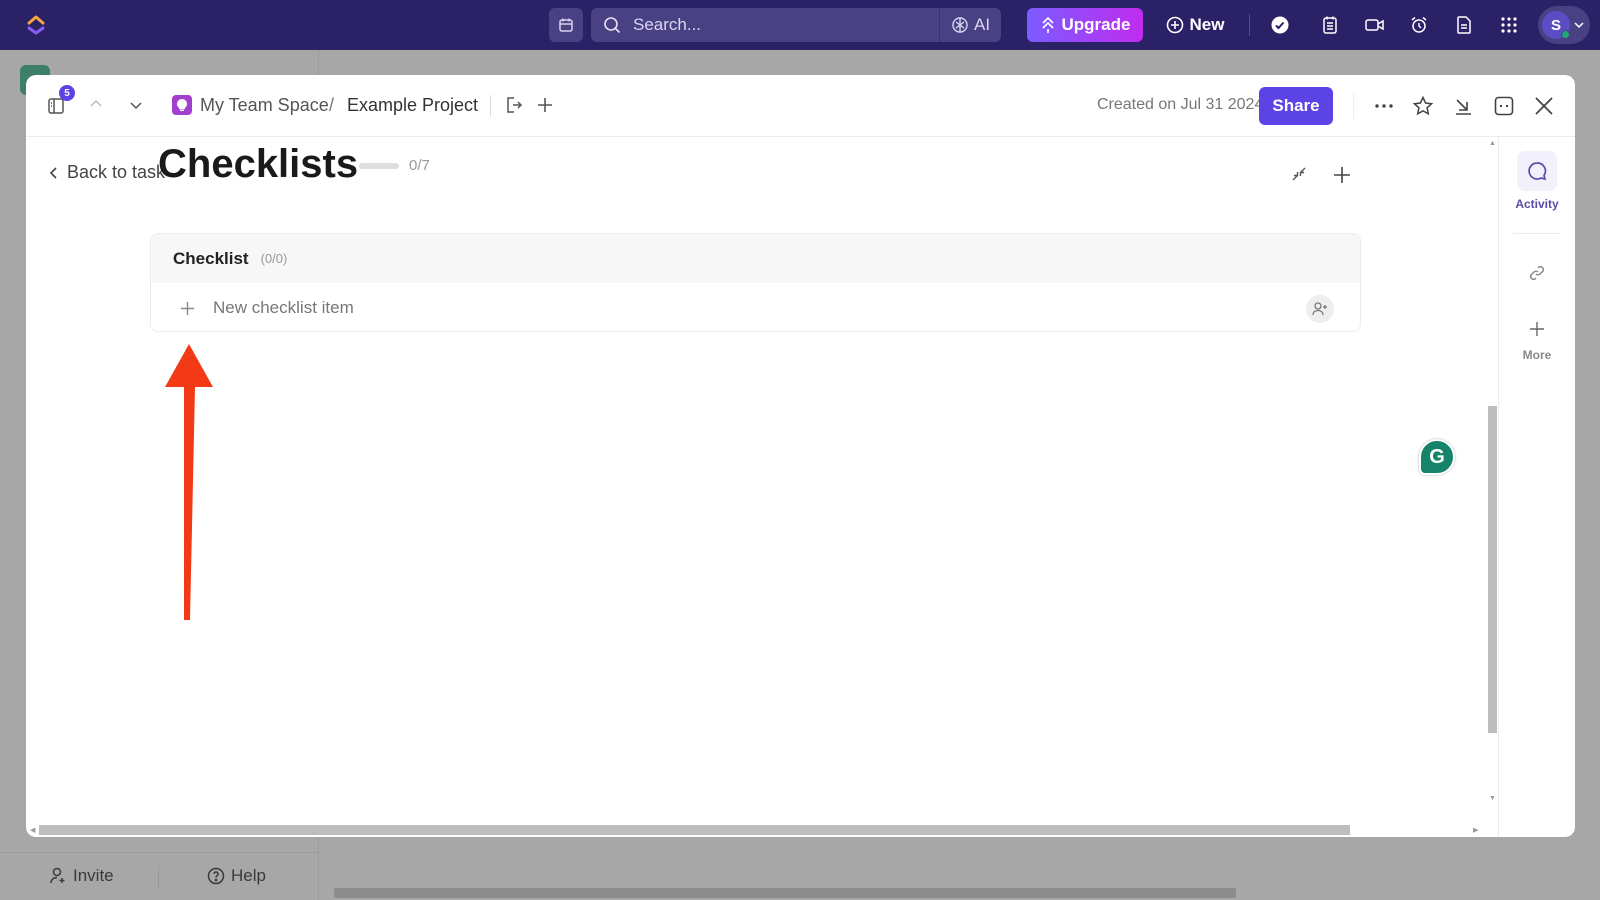 Image resolution: width=1600 pixels, height=900 pixels. I want to click on horizontal-scrollbar: ◀ ▶, so click(762, 830).